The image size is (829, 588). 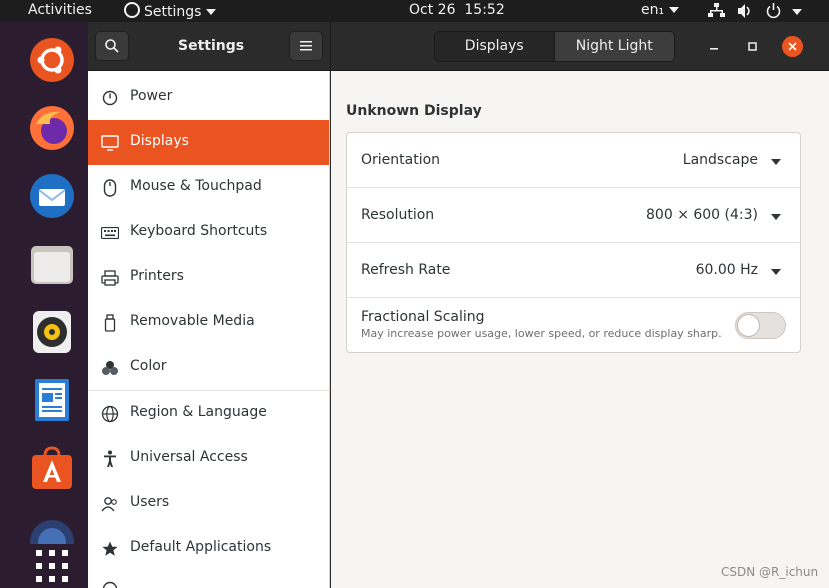 I want to click on sidebar-item-users: Users, so click(x=208, y=503).